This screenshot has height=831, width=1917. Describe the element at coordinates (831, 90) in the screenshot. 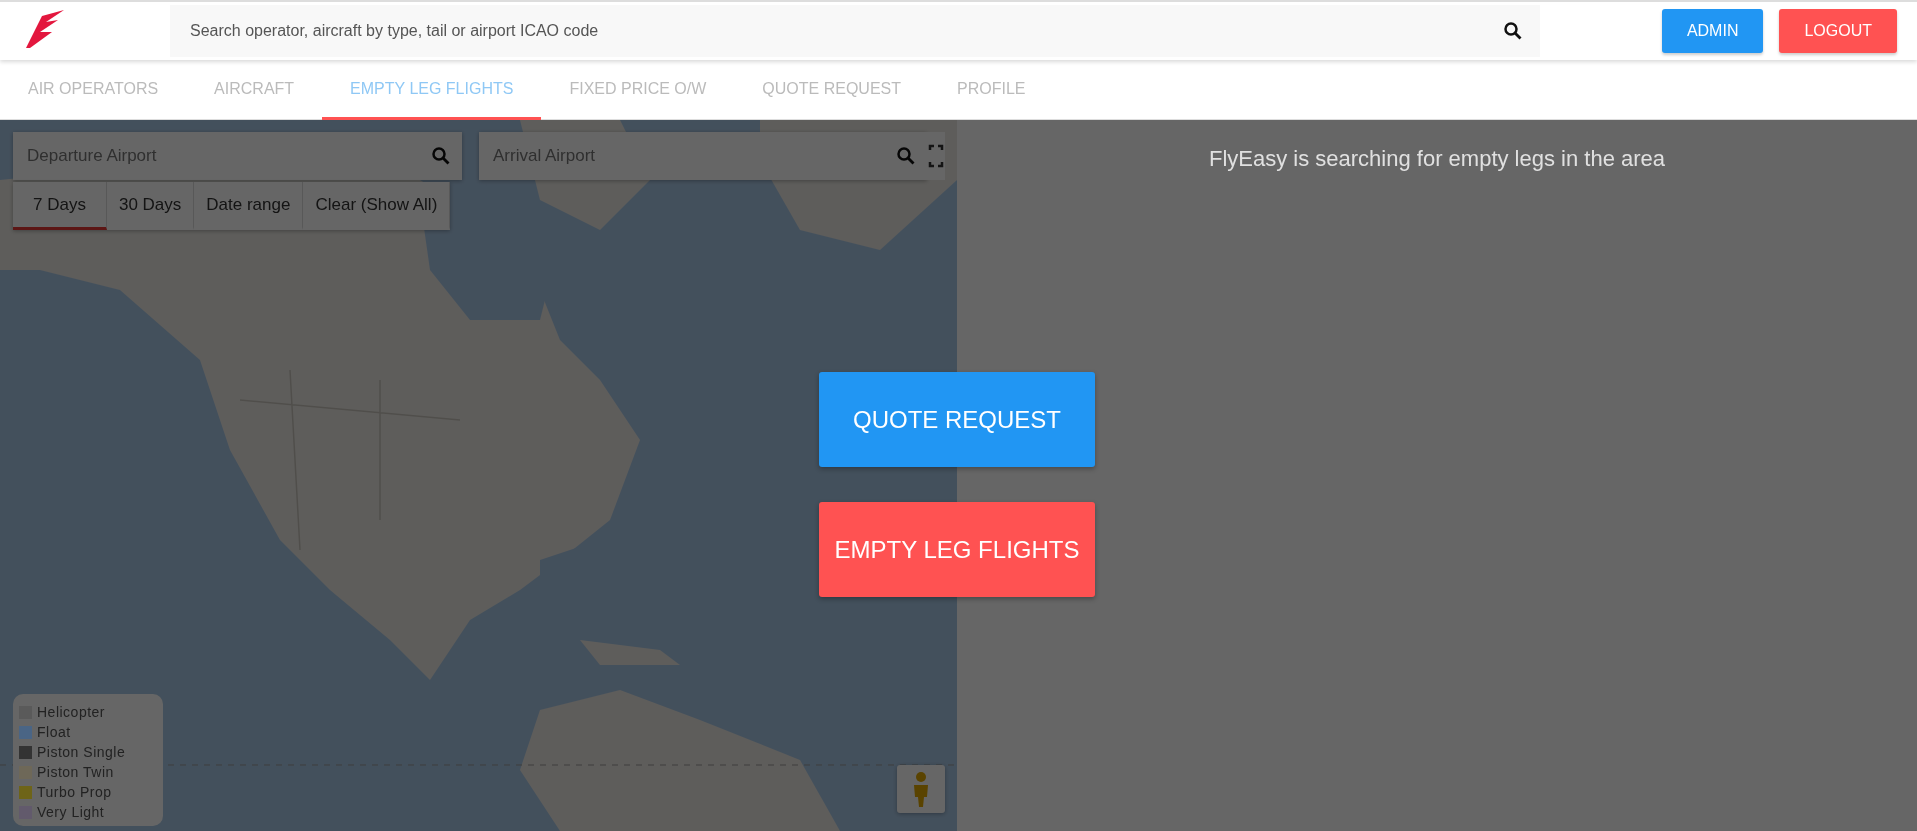

I see `nav-tab: QUOTE REQUEST` at that location.